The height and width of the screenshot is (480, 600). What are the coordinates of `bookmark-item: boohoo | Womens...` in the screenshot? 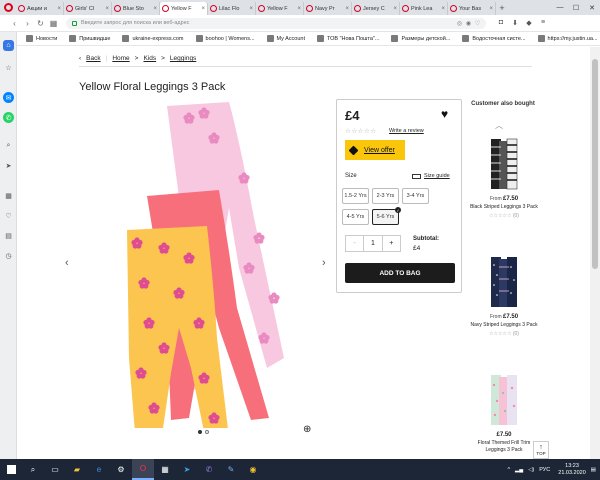 It's located at (225, 38).